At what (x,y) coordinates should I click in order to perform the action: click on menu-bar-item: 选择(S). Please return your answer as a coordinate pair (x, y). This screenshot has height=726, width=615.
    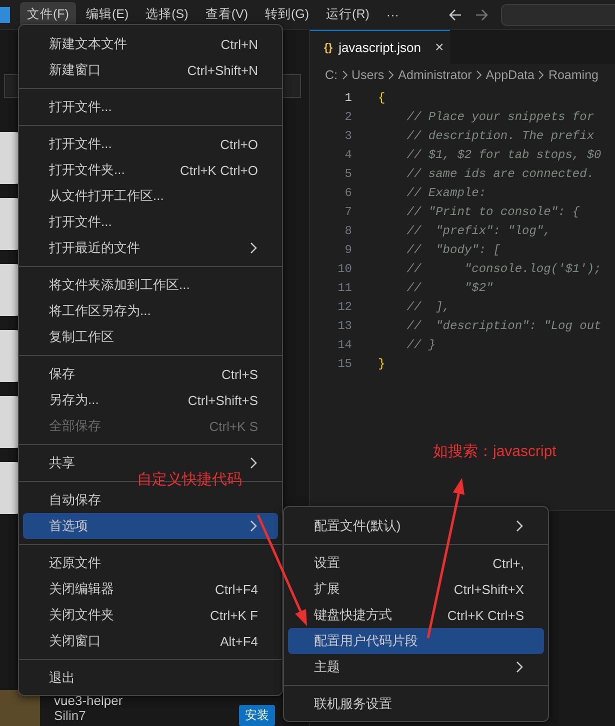
    Looking at the image, I should click on (167, 14).